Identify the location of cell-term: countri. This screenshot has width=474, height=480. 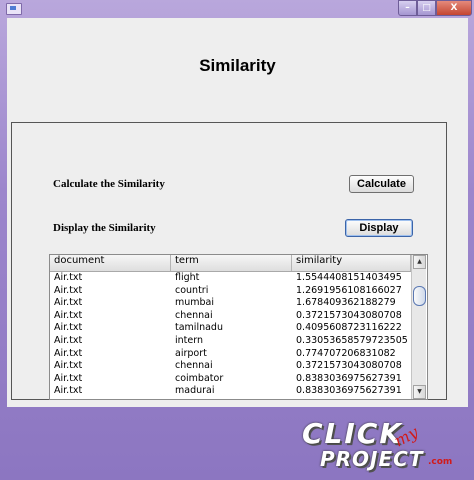
(231, 291).